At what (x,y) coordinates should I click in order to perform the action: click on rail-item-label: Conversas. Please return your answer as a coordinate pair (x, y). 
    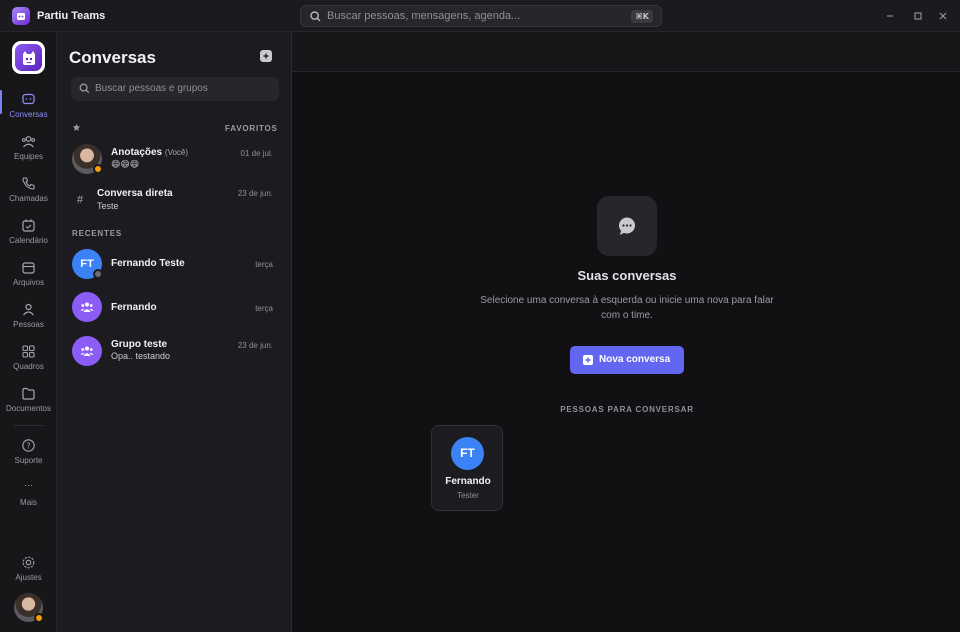
    Looking at the image, I should click on (28, 114).